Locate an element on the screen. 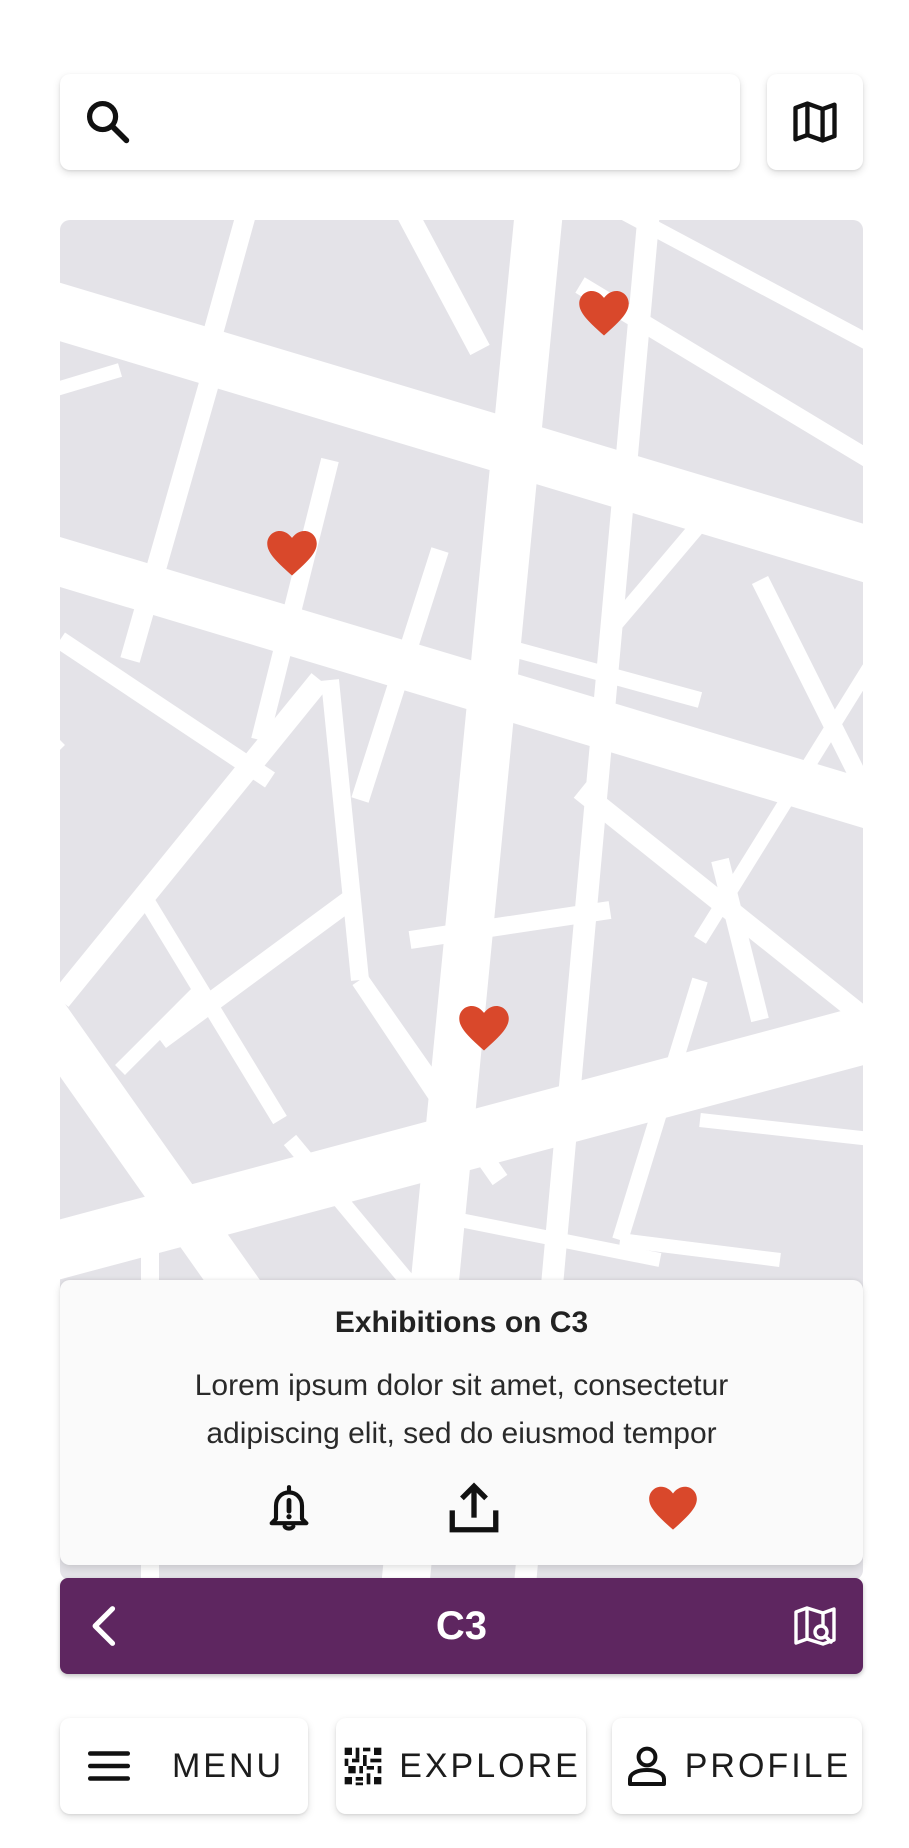 This screenshot has width=909, height=1848. bell-alert-icon is located at coordinates (289, 1508).